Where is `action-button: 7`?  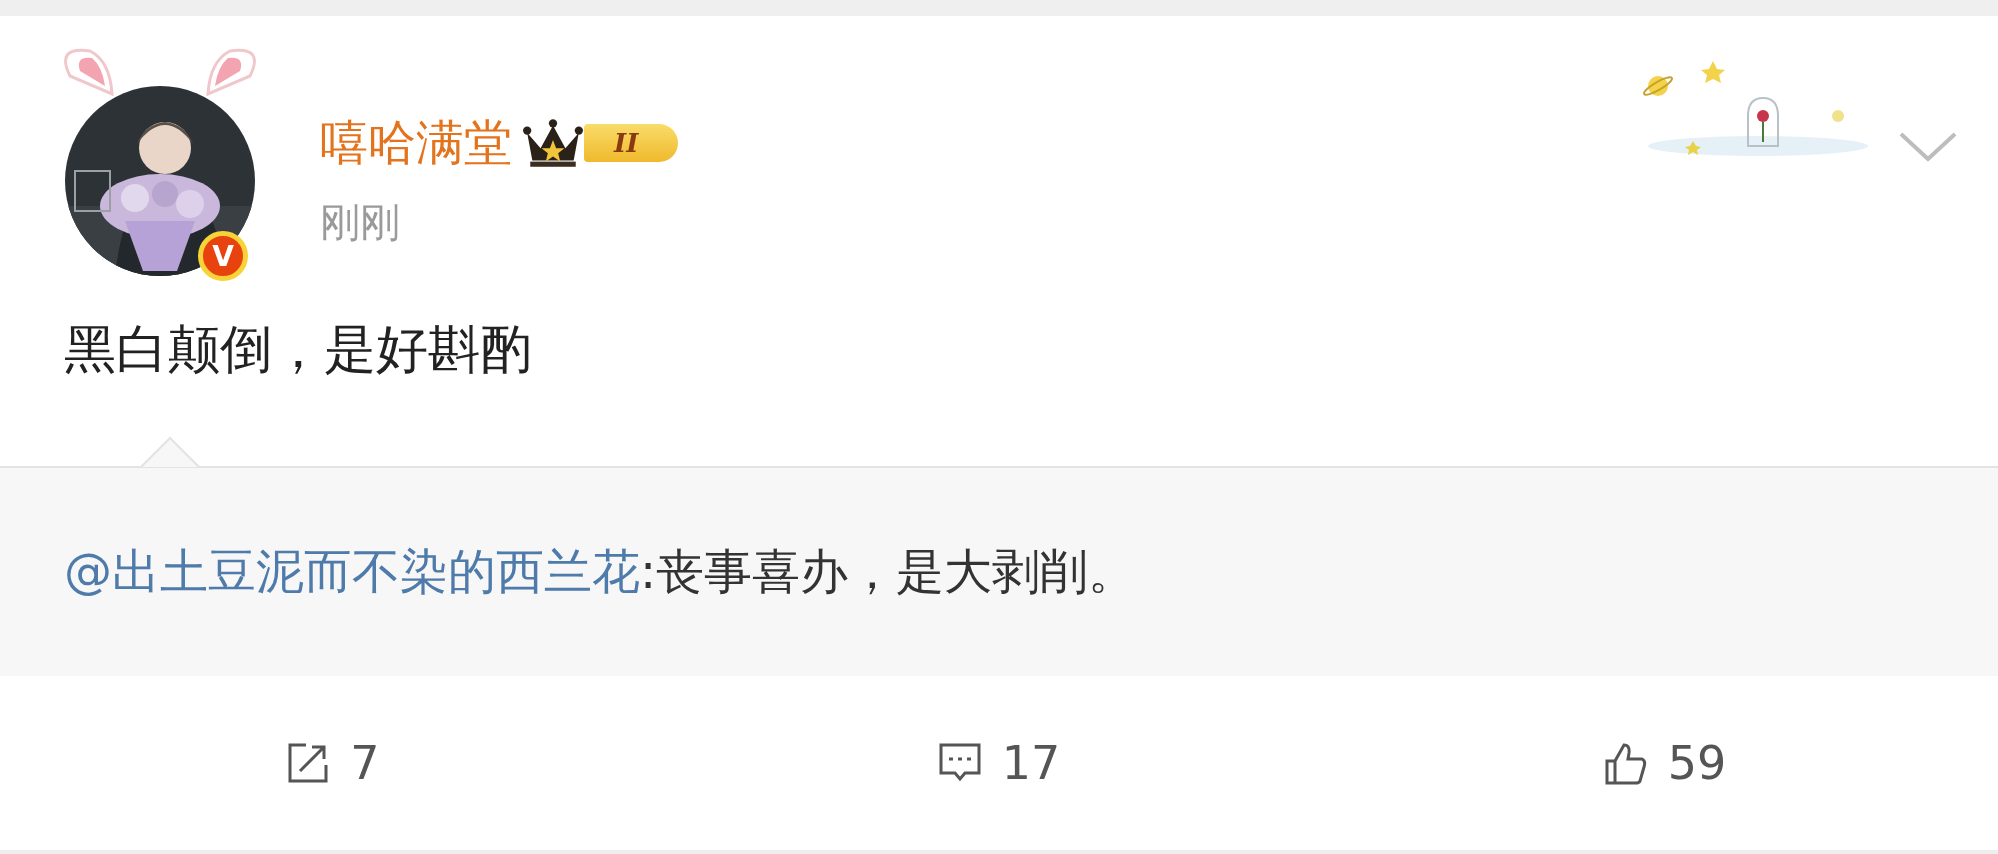 action-button: 7 is located at coordinates (333, 762).